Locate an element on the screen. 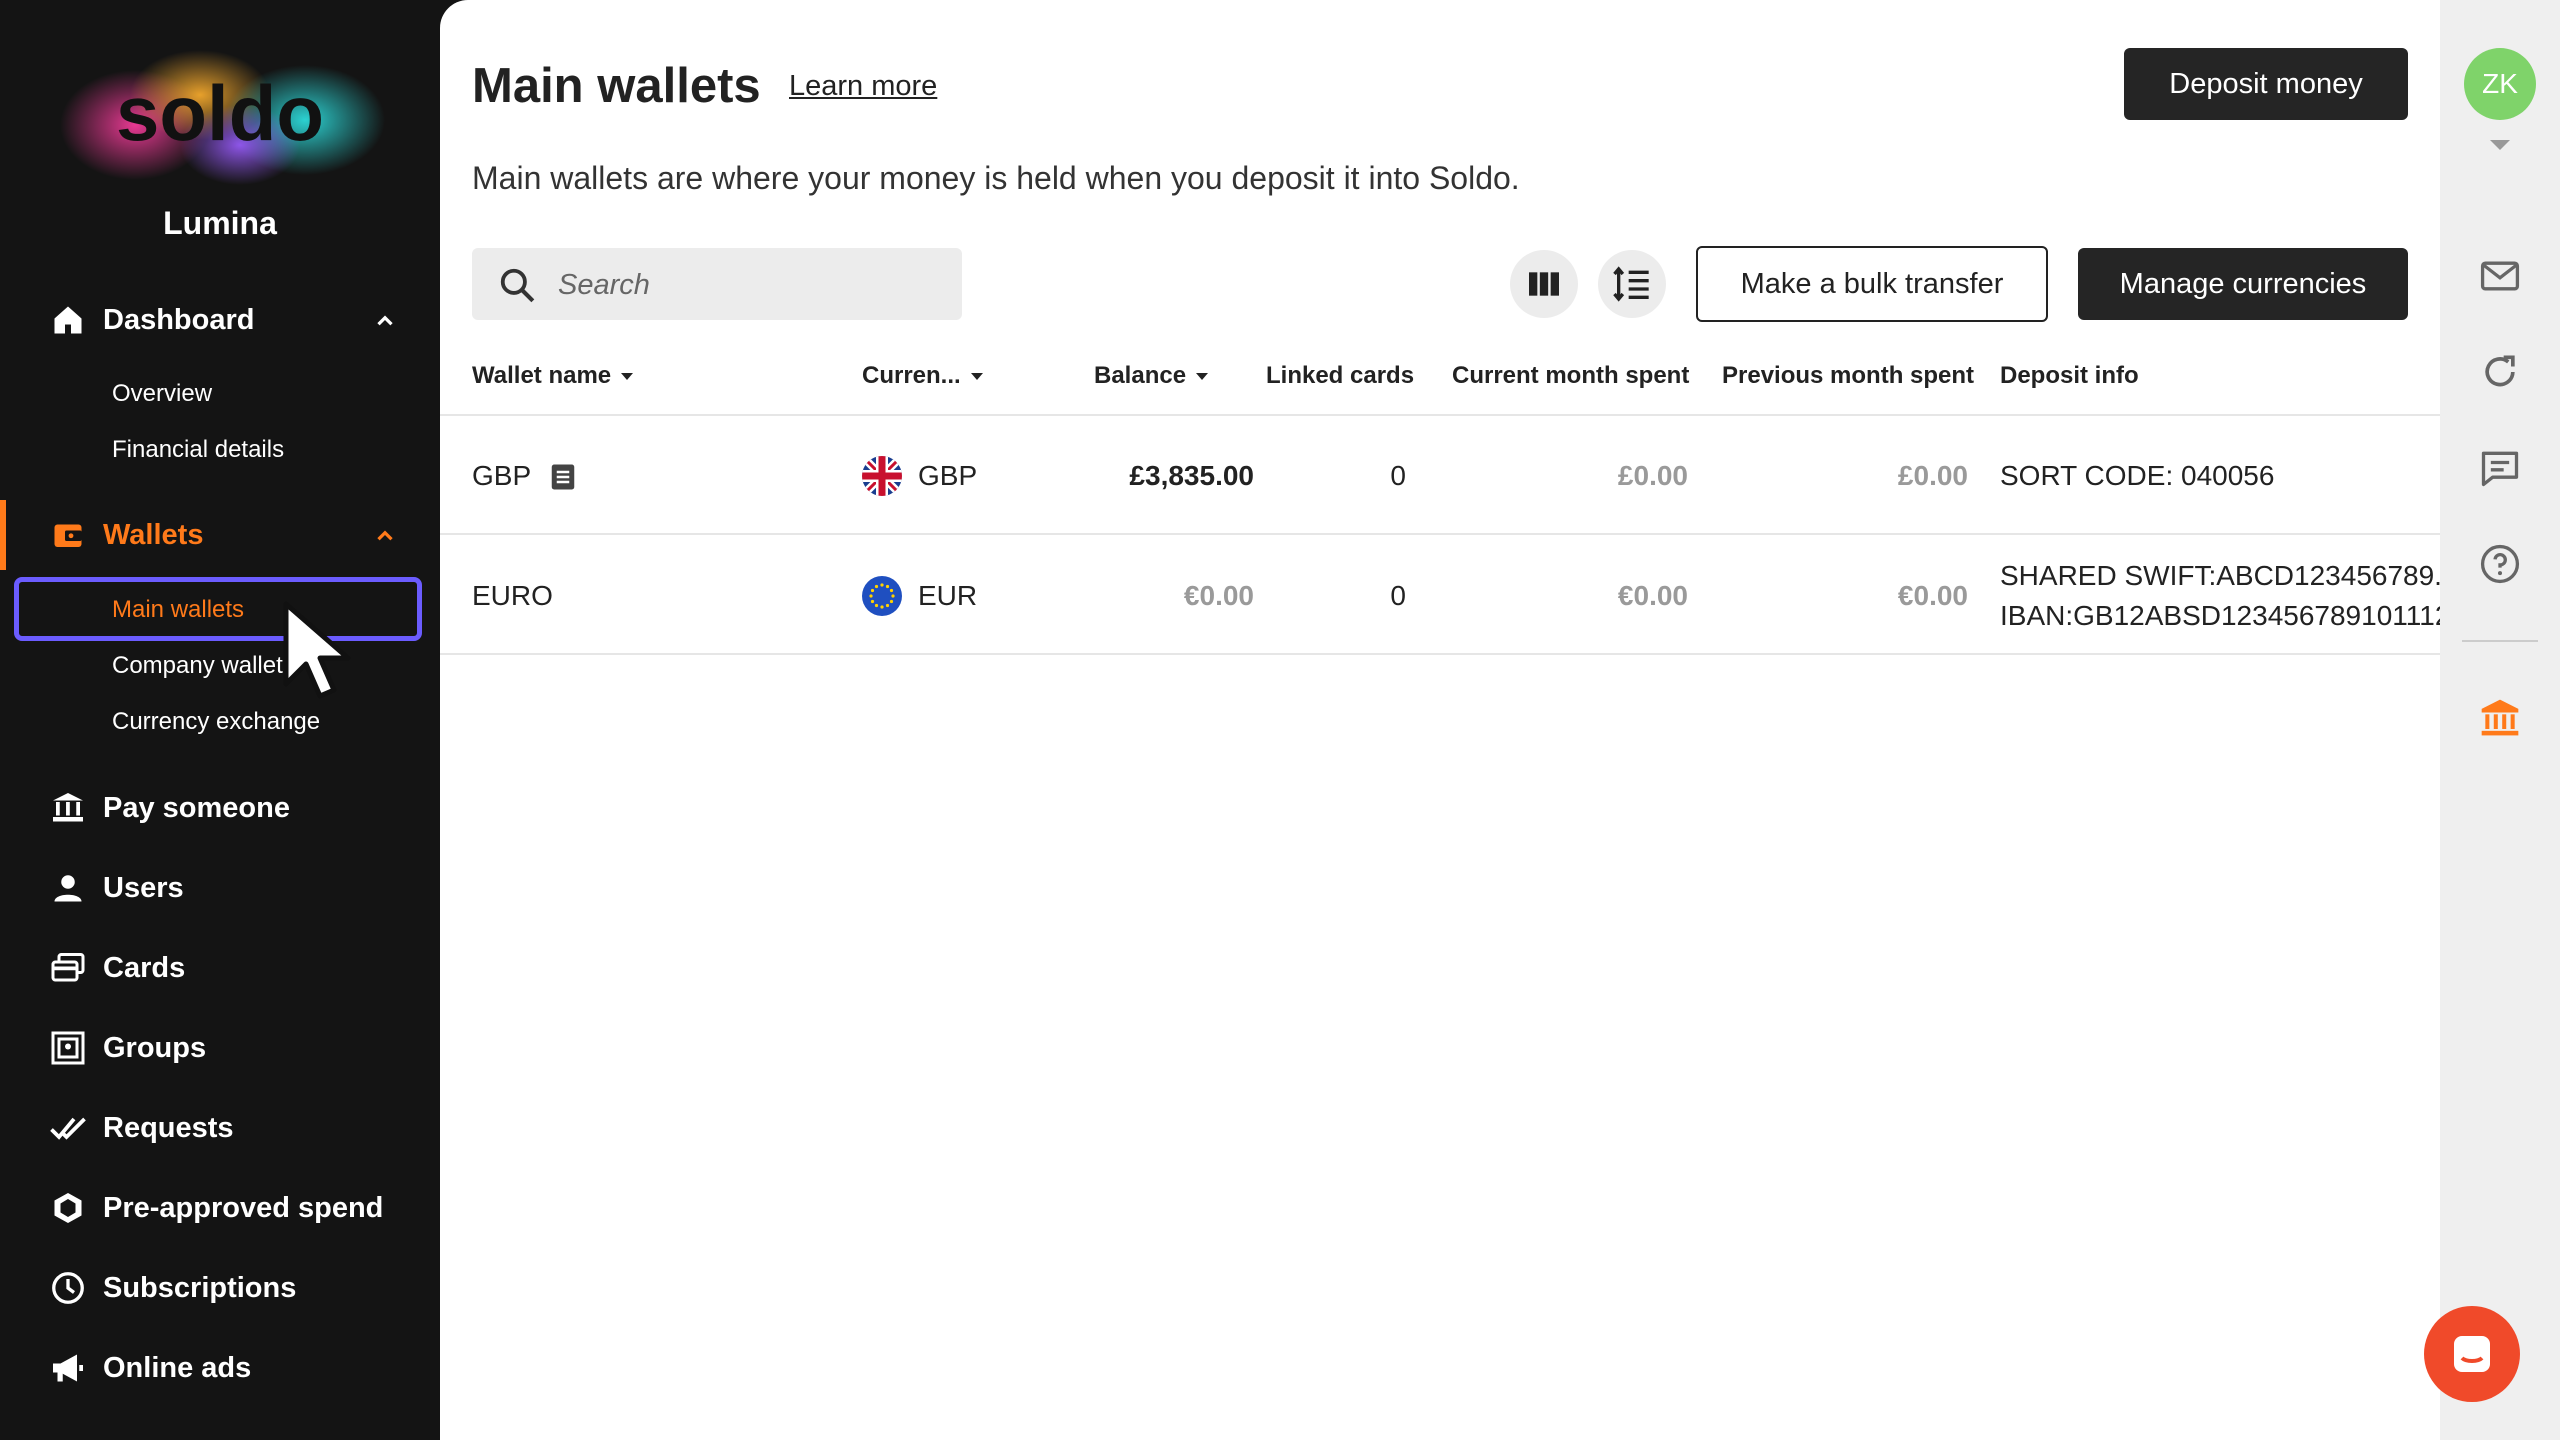 This screenshot has width=2560, height=1440. right-rail: ZK is located at coordinates (2500, 720).